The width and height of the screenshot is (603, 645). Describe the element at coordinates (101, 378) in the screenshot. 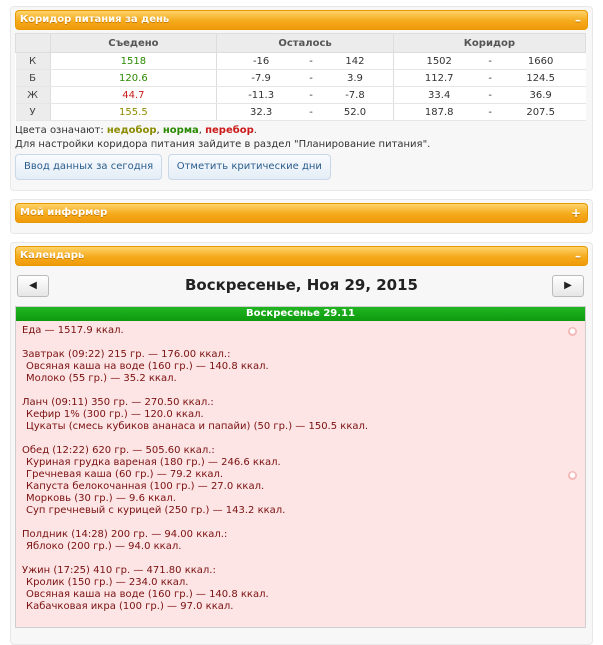

I see `meal-item: Молоко (55 гр.) — 35.2 ккал.` at that location.